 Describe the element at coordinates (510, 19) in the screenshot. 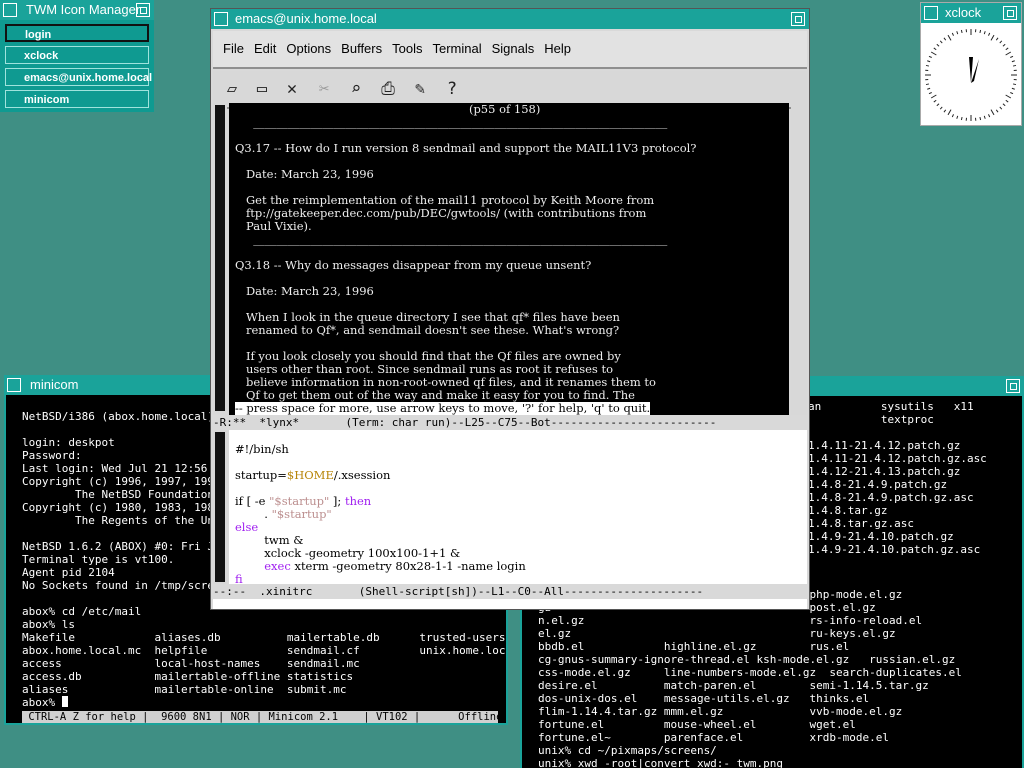

I see `emacs-titlebar: emacs@unix.home.local` at that location.